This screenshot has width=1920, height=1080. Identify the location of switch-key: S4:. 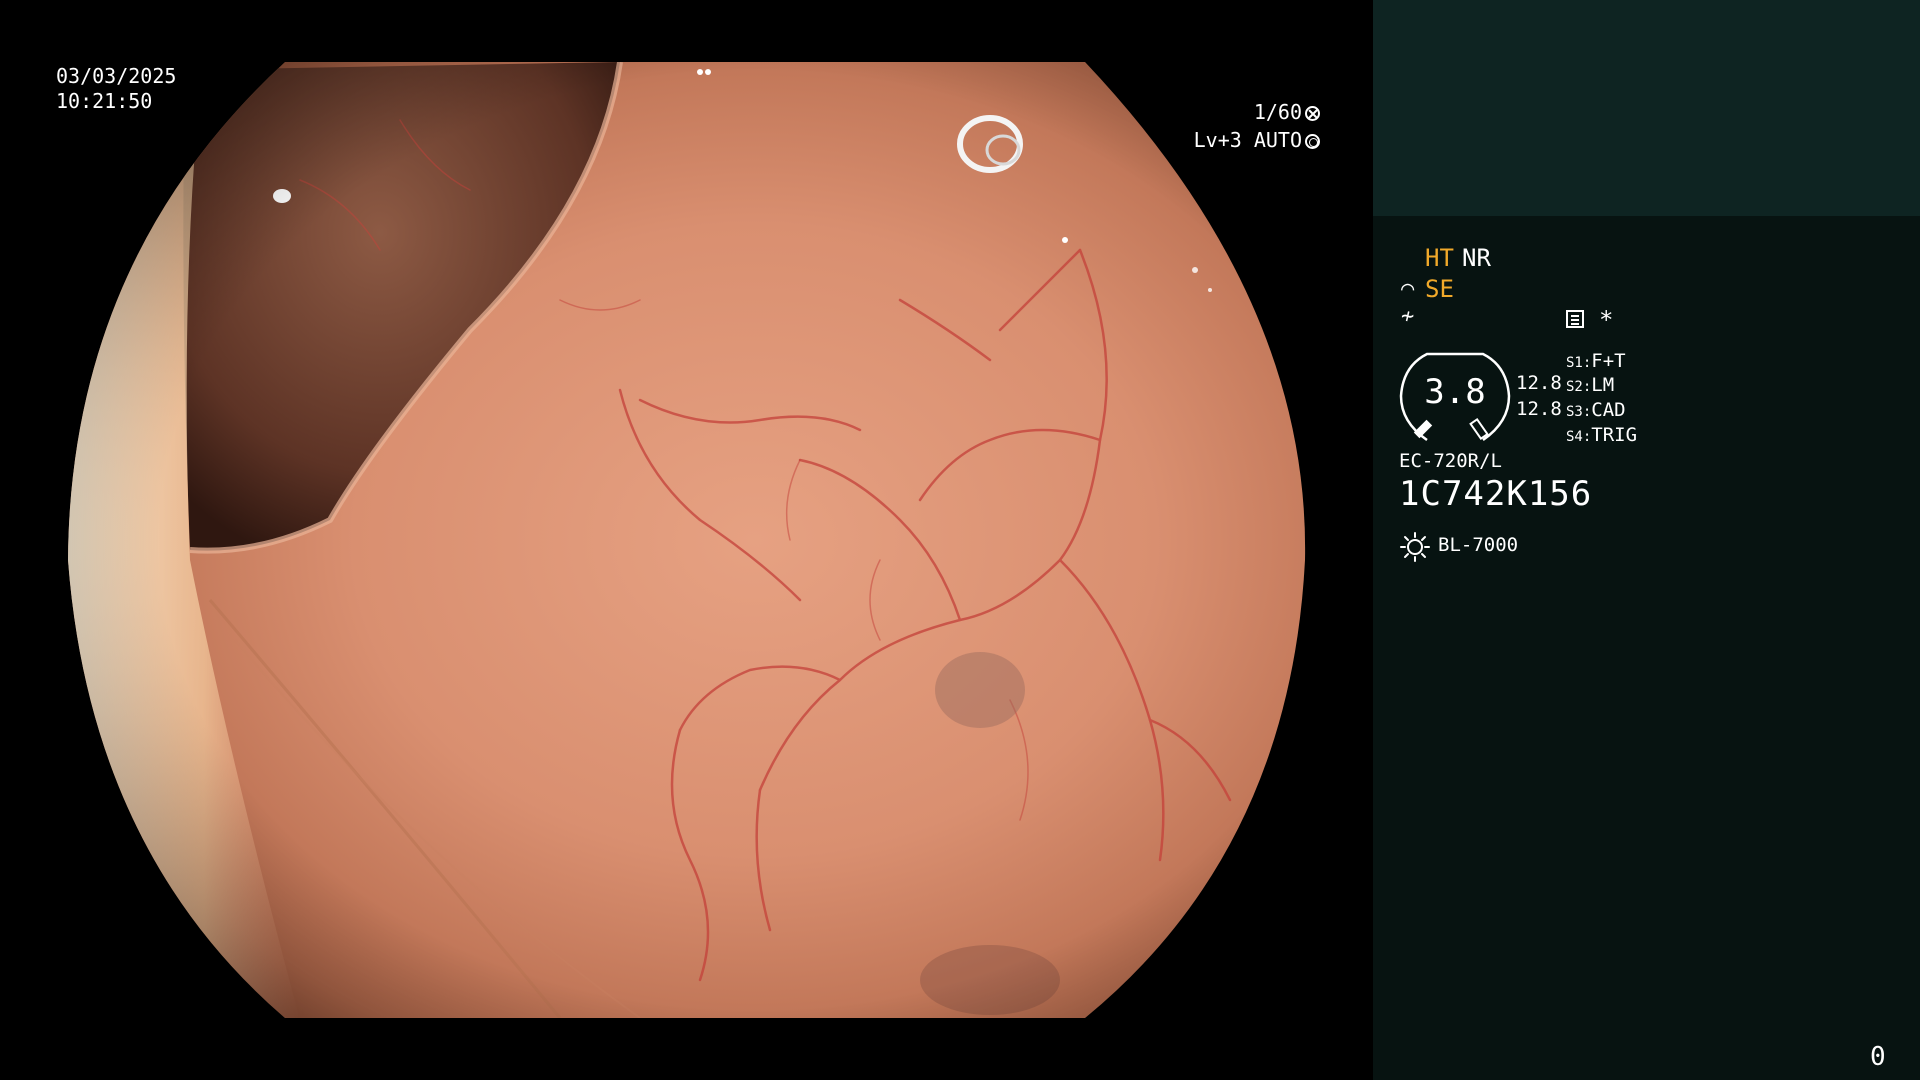
(1579, 437).